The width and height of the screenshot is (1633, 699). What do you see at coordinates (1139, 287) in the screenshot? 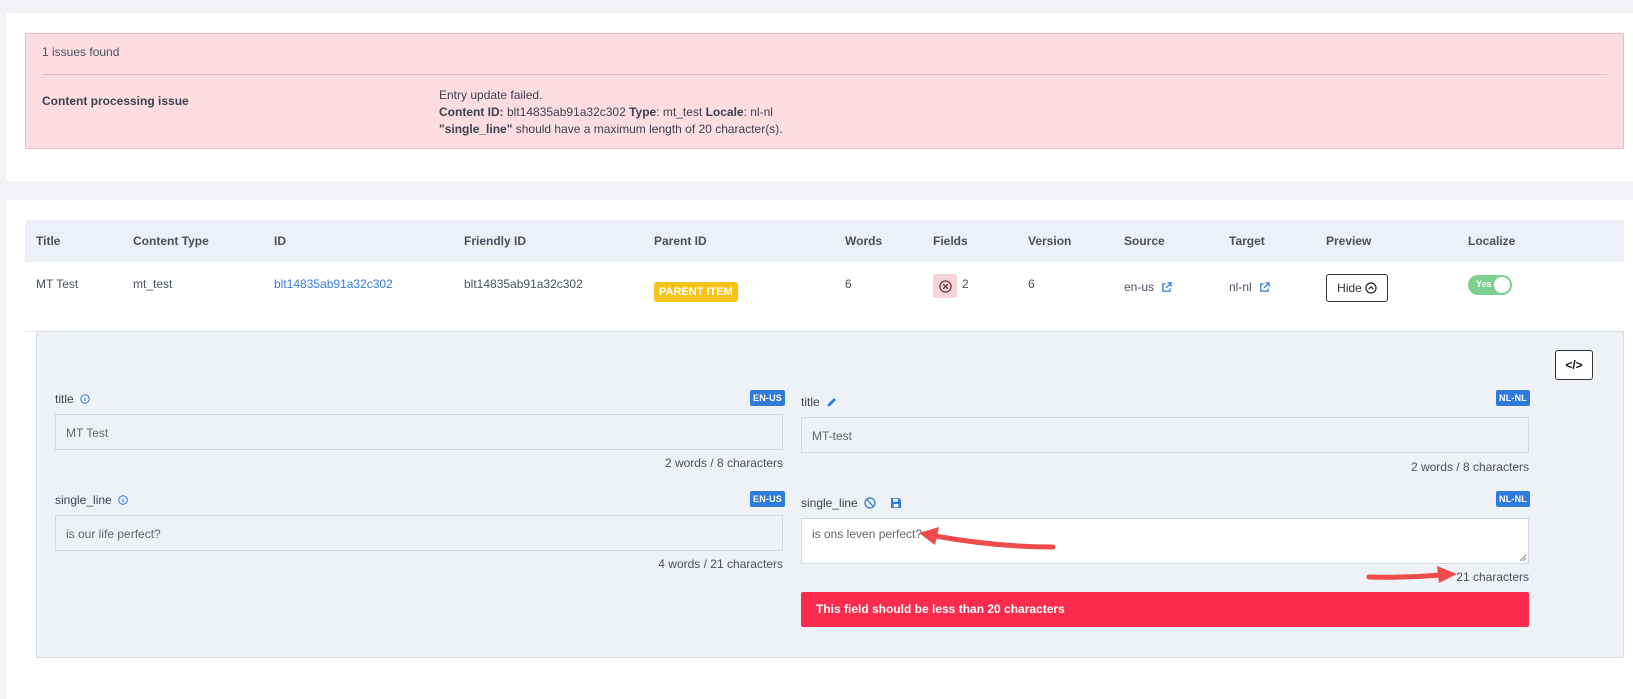
I see `source-locale-label: en-us` at bounding box center [1139, 287].